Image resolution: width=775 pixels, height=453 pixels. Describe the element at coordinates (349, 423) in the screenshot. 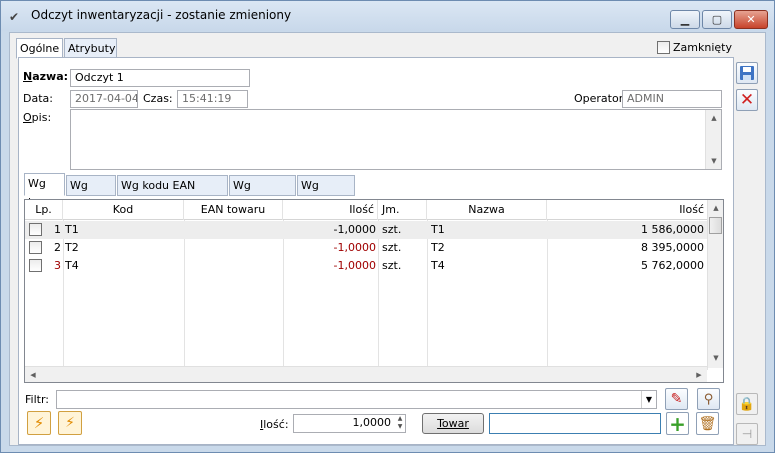

I see `quantity-input: 1,0000` at that location.